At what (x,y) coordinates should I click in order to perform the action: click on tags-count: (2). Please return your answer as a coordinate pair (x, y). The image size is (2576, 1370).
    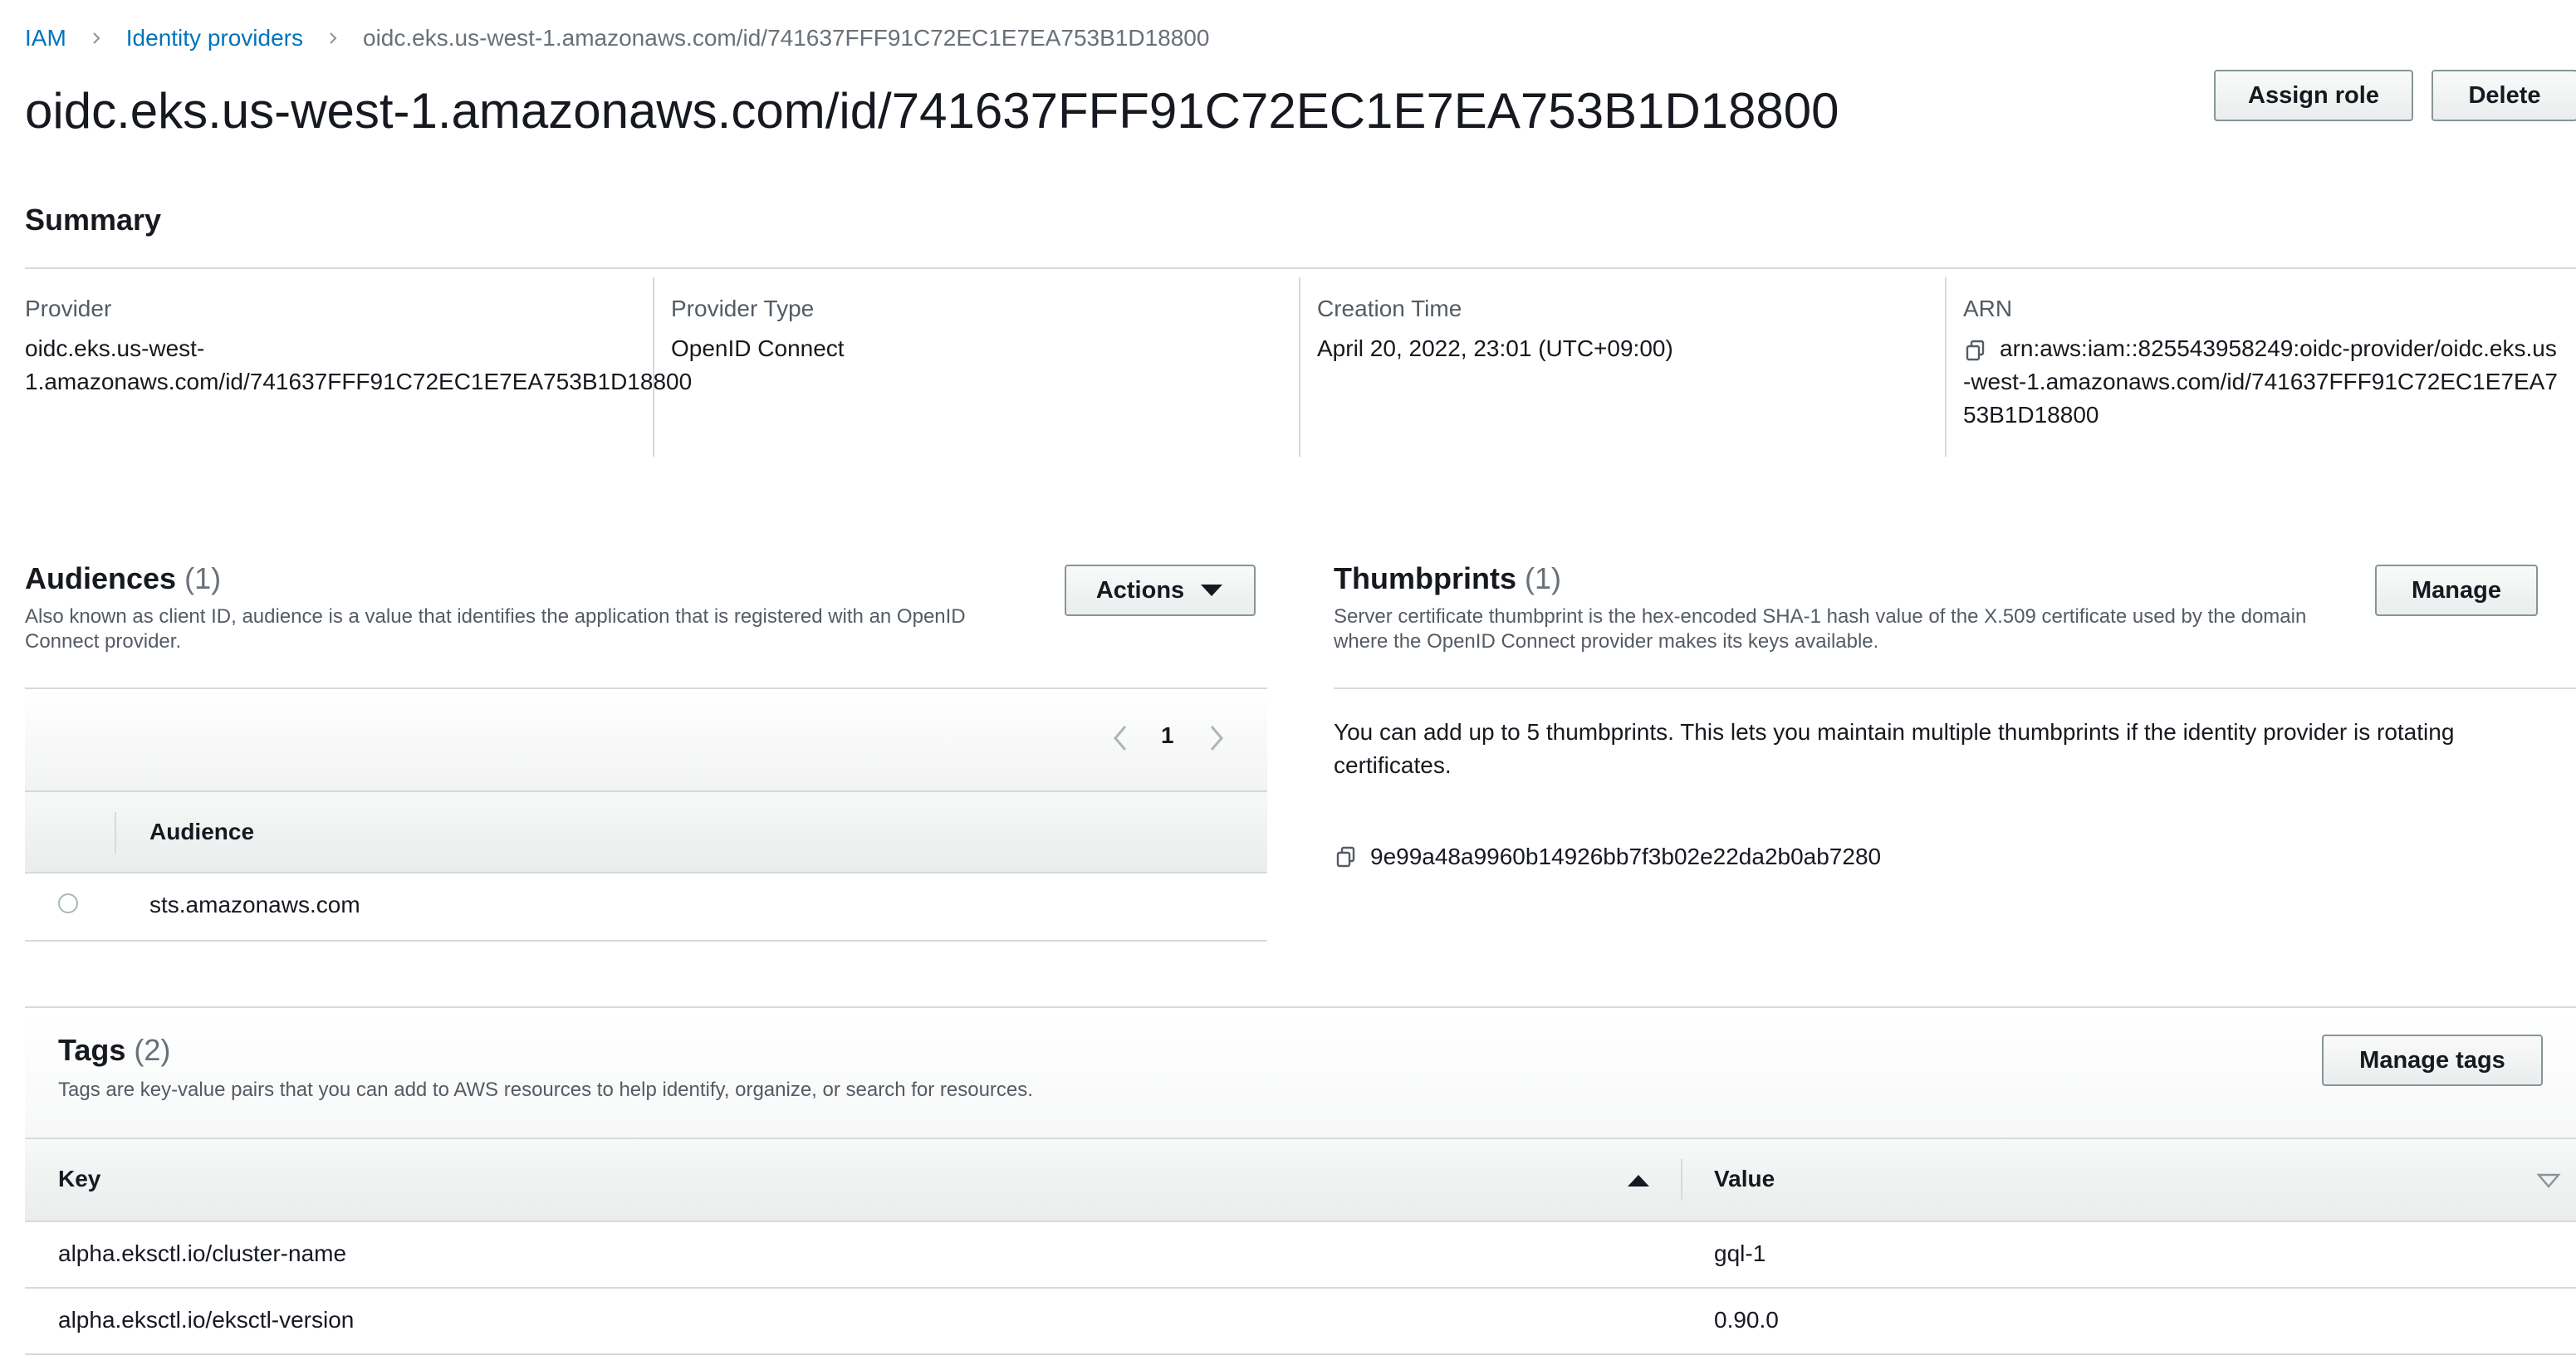
    Looking at the image, I should click on (152, 1050).